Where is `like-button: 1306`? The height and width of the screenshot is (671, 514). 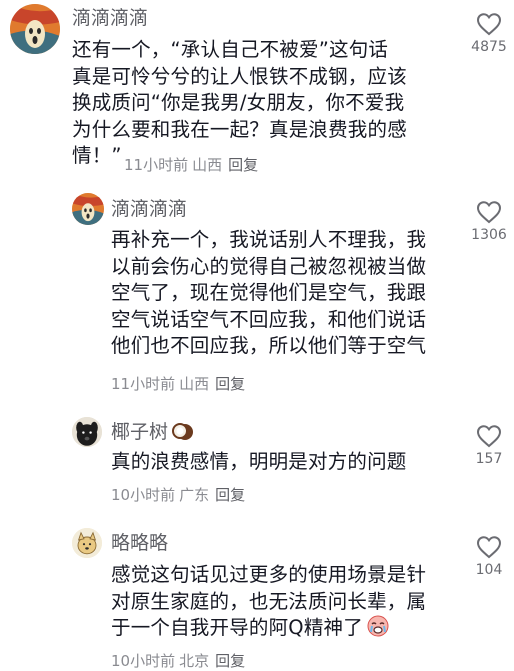 like-button: 1306 is located at coordinates (489, 221).